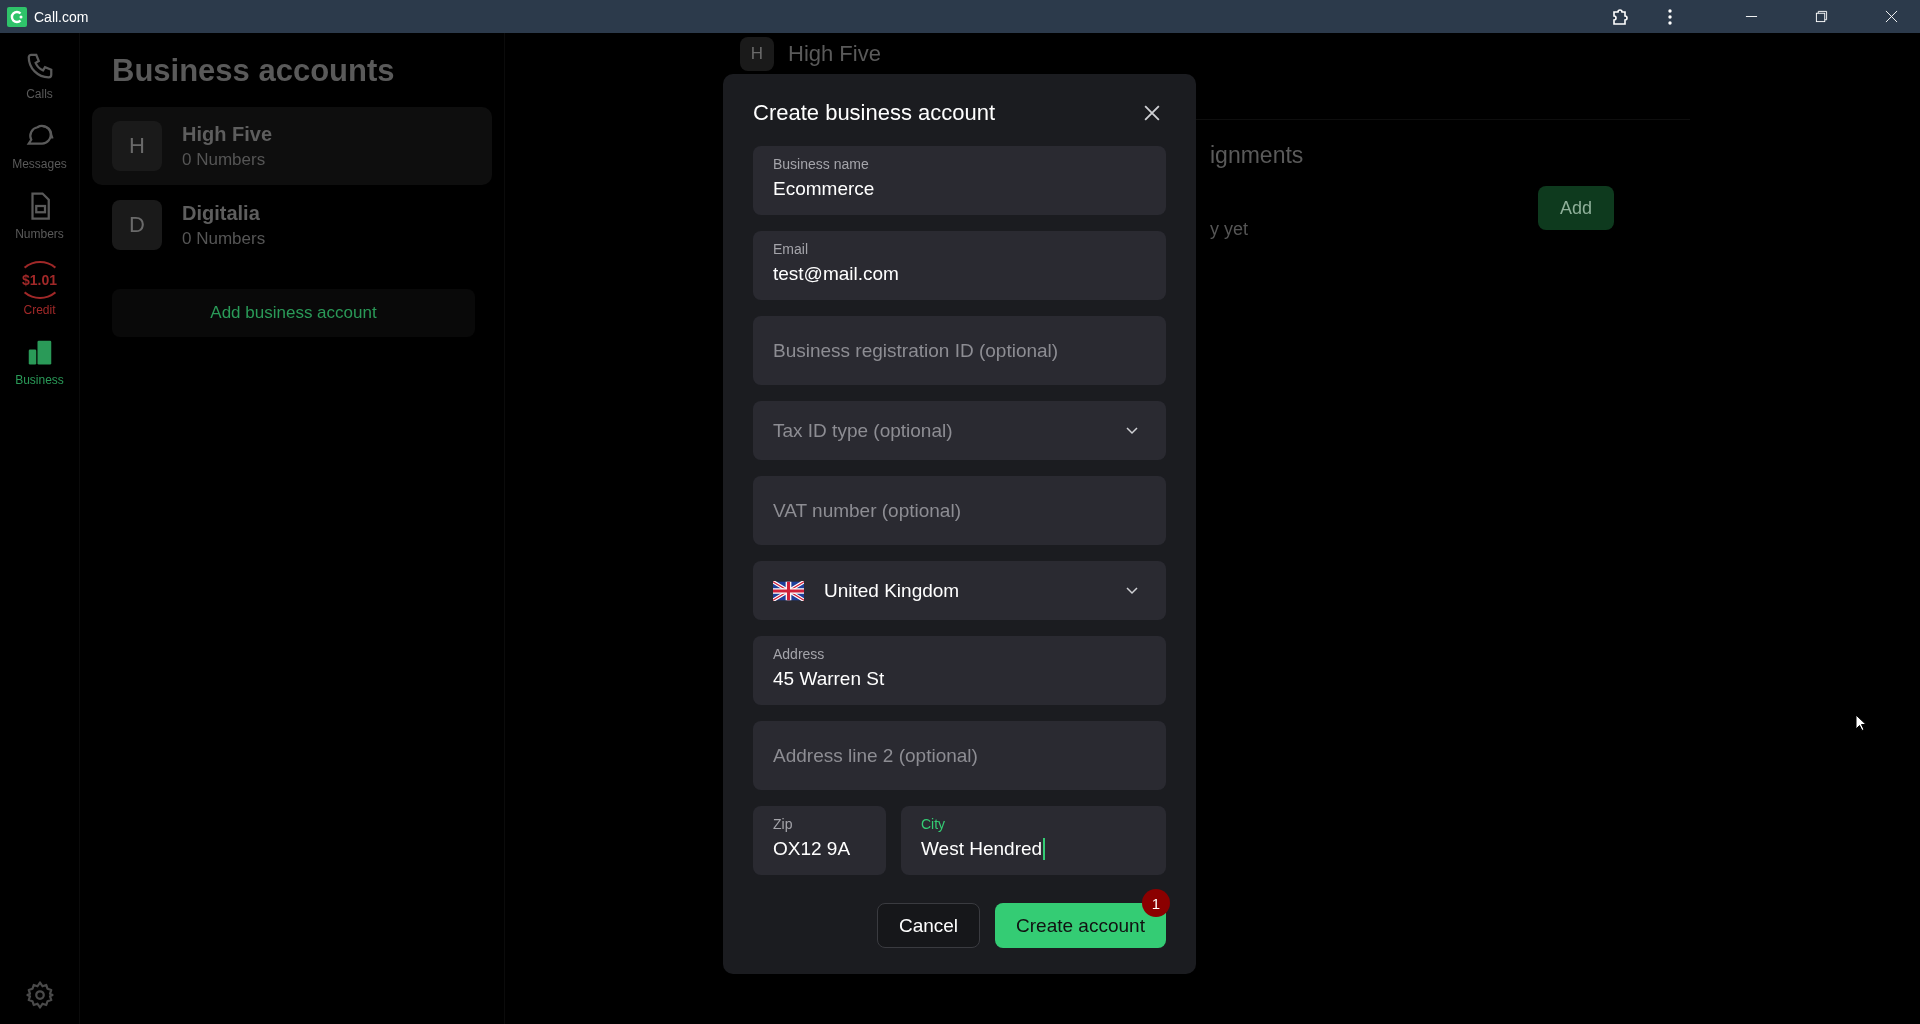 This screenshot has width=1920, height=1024. What do you see at coordinates (292, 225) in the screenshot?
I see `account-item: D Digitalia 0 Numbers` at bounding box center [292, 225].